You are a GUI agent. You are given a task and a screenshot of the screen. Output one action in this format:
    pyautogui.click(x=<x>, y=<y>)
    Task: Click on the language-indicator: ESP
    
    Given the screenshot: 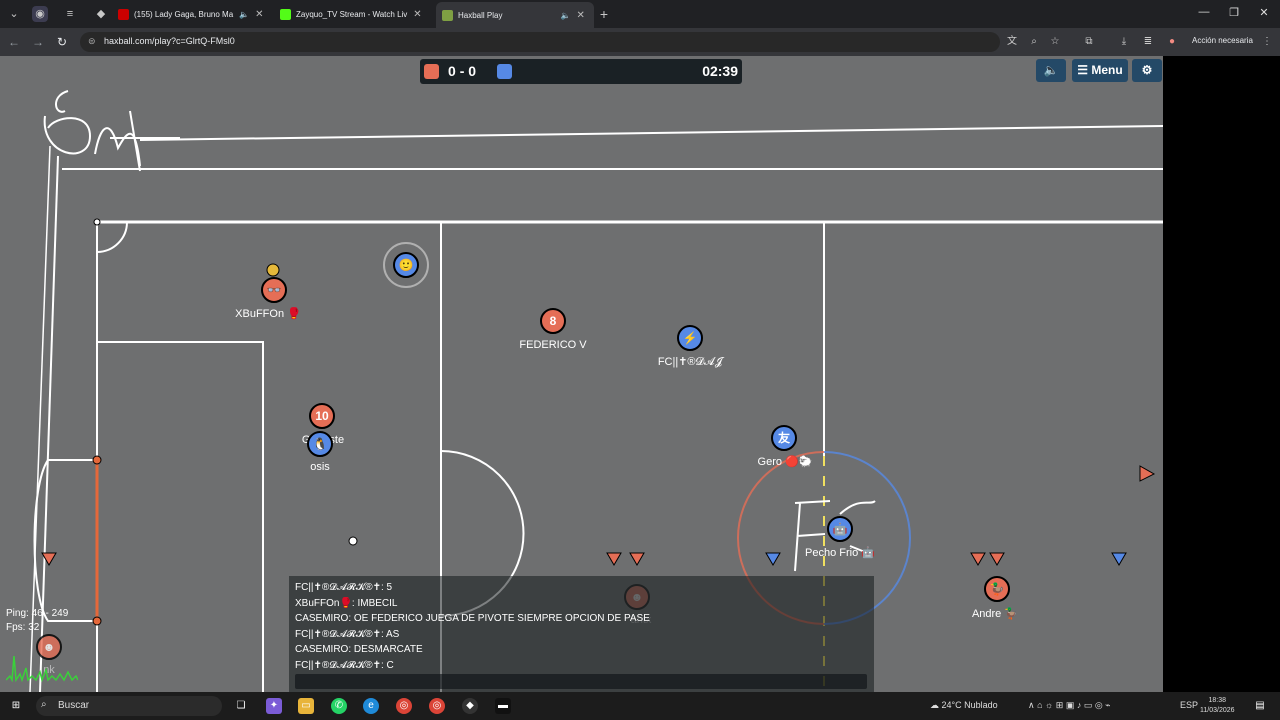 What is the action you would take?
    pyautogui.click(x=1189, y=705)
    